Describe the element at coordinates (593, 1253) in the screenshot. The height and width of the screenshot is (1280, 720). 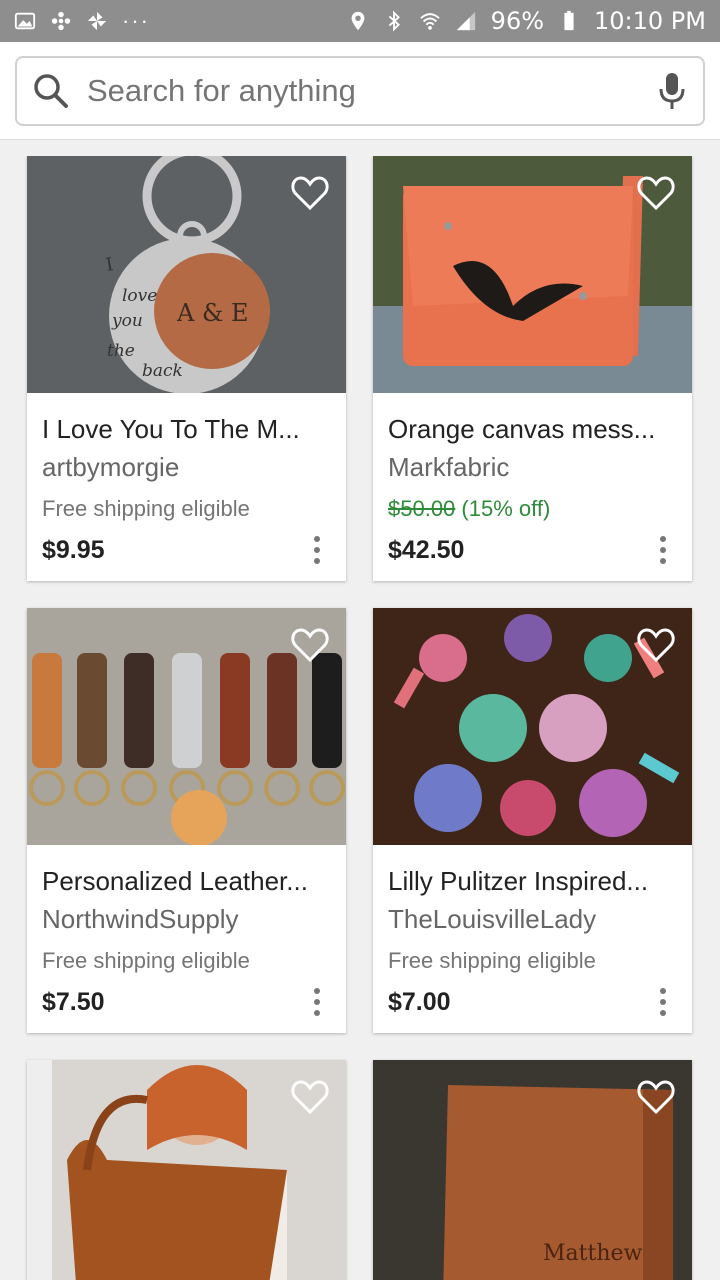
I see `wallet-engraving: Matthew` at that location.